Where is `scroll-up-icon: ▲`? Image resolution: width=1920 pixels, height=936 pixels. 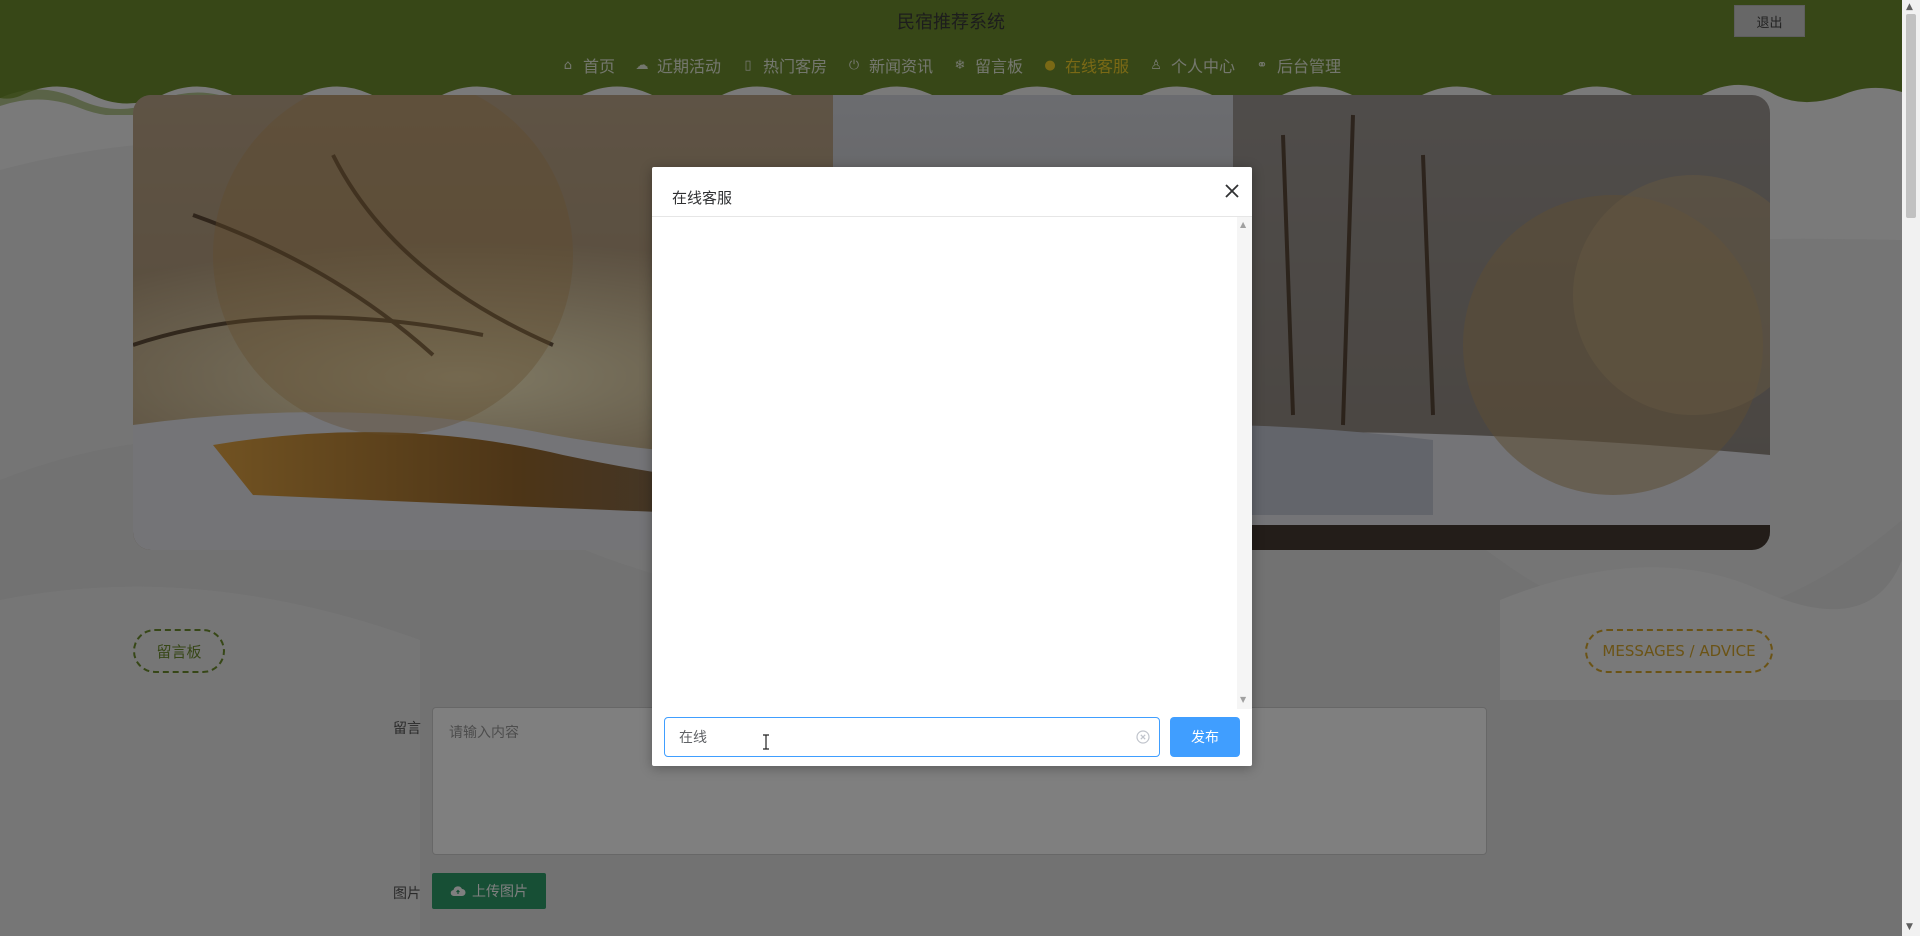 scroll-up-icon: ▲ is located at coordinates (1909, 7).